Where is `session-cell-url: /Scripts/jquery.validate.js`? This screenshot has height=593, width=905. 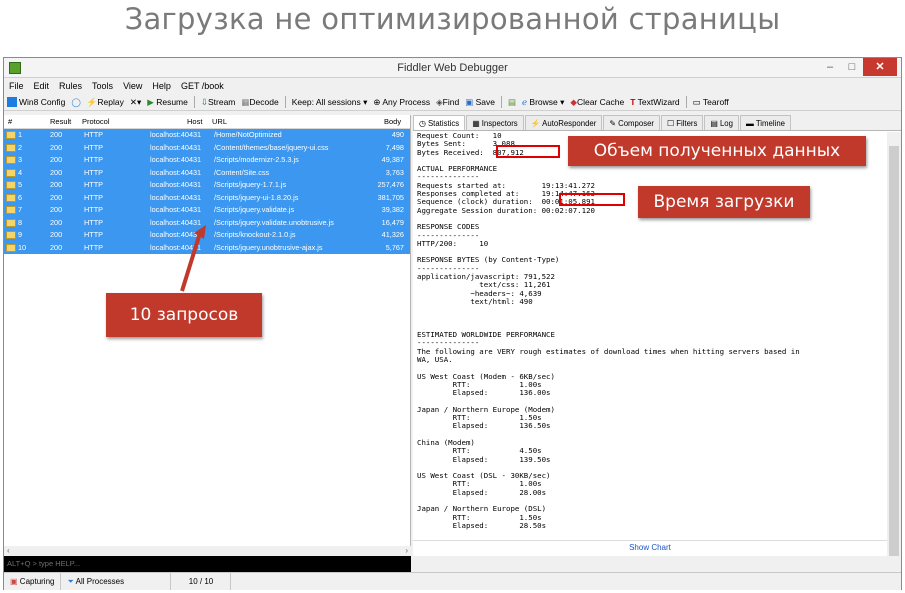 session-cell-url: /Scripts/jquery.validate.js is located at coordinates (254, 209).